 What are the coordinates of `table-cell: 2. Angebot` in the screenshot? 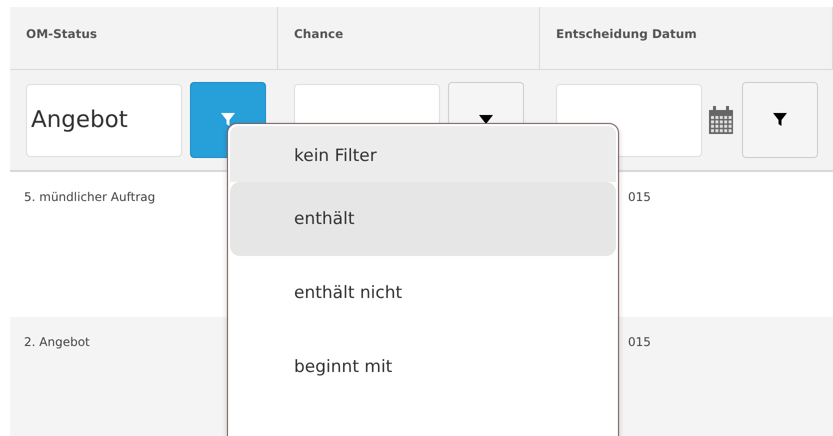 It's located at (57, 342).